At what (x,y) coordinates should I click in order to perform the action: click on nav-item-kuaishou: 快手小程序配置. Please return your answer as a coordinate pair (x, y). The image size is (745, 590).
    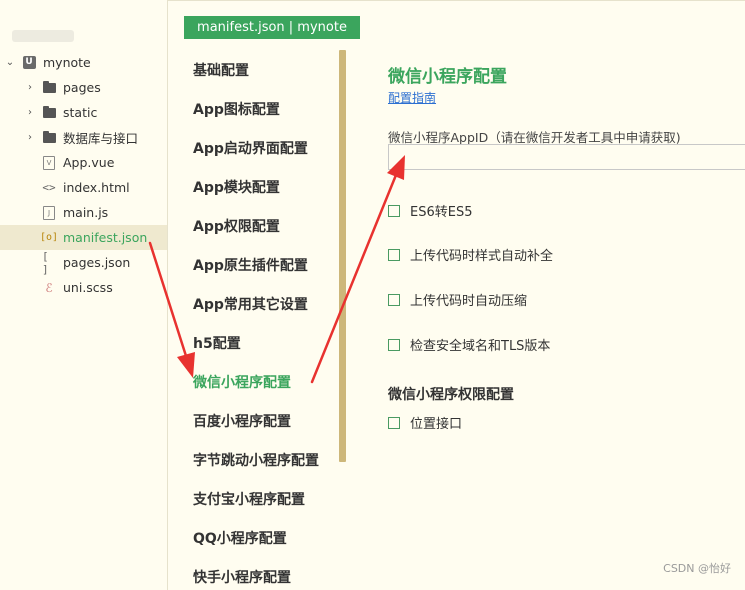
    Looking at the image, I should click on (242, 577).